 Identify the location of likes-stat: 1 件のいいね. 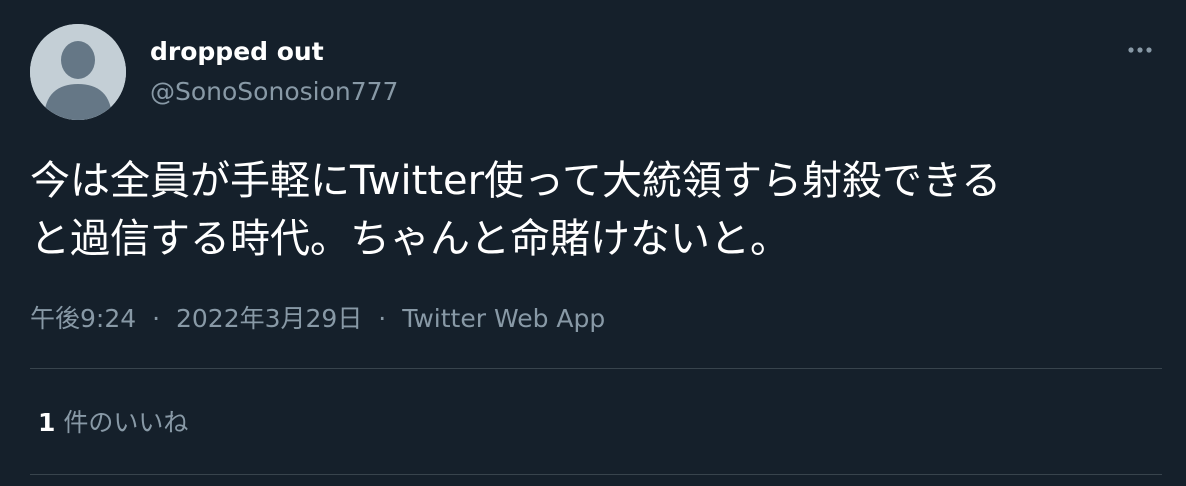
(113, 423).